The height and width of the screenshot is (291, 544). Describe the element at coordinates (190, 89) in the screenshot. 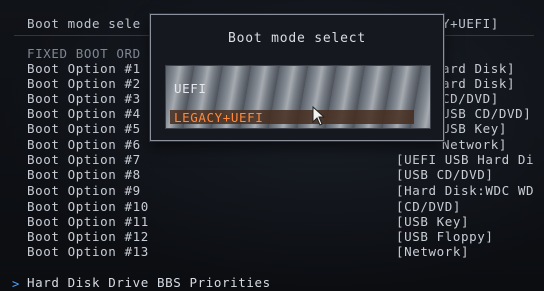

I see `option-uefi: UEFI` at that location.